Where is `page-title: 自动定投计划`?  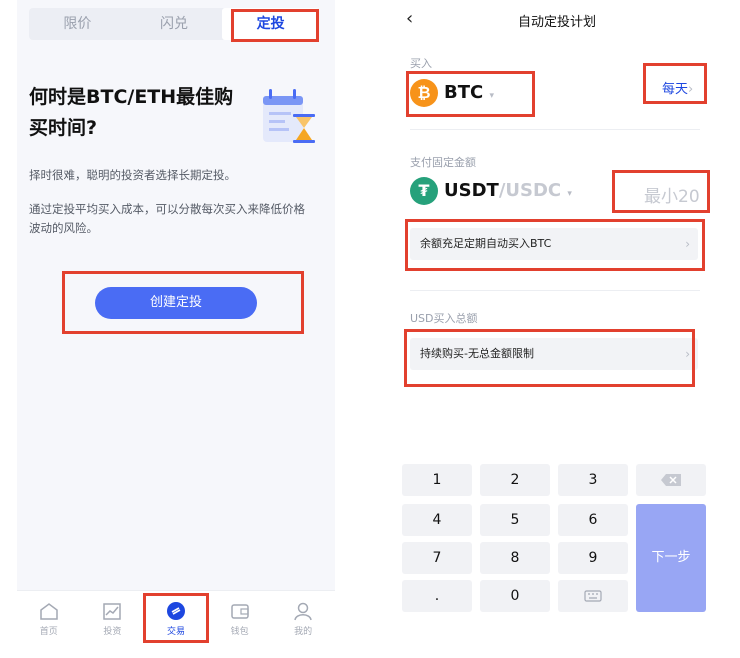 page-title: 自动定投计划 is located at coordinates (556, 22).